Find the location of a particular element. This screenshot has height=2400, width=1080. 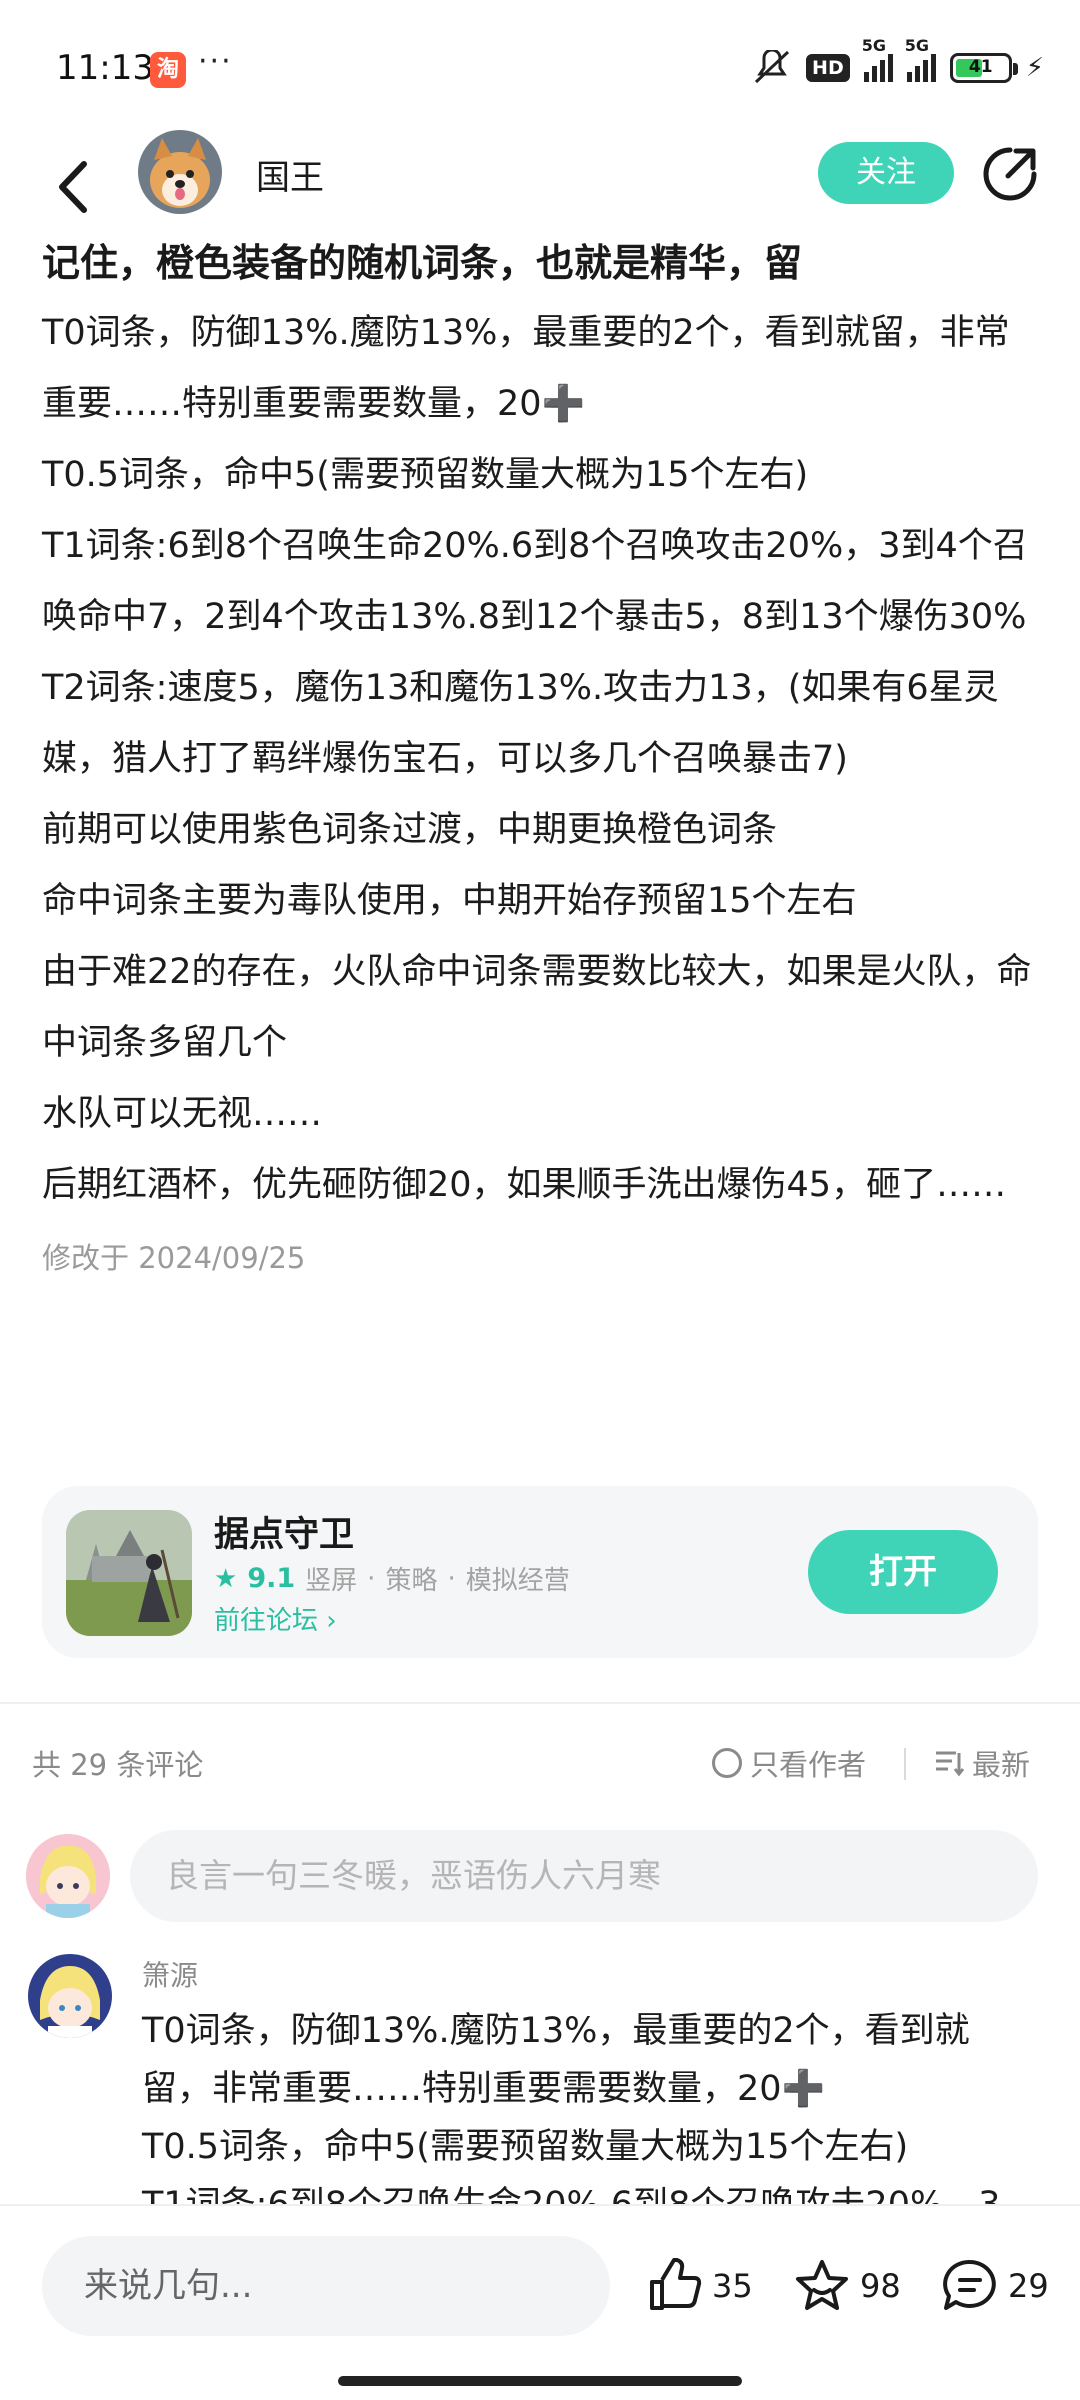

section-divider is located at coordinates (540, 1703).